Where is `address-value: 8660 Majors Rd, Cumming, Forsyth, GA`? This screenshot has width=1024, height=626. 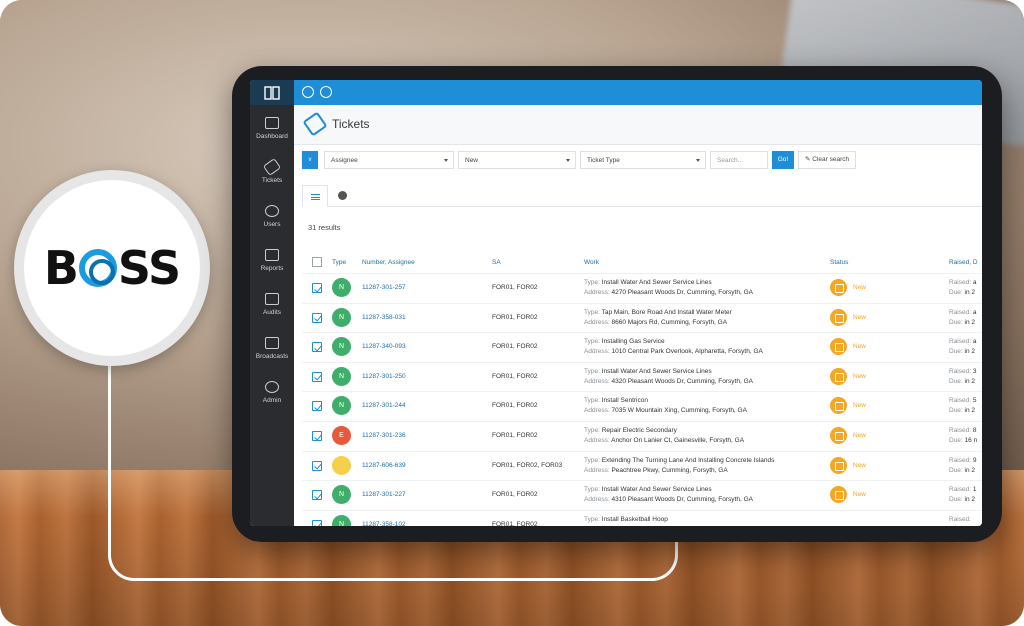
address-value: 8660 Majors Rd, Cumming, Forsyth, GA is located at coordinates (669, 322).